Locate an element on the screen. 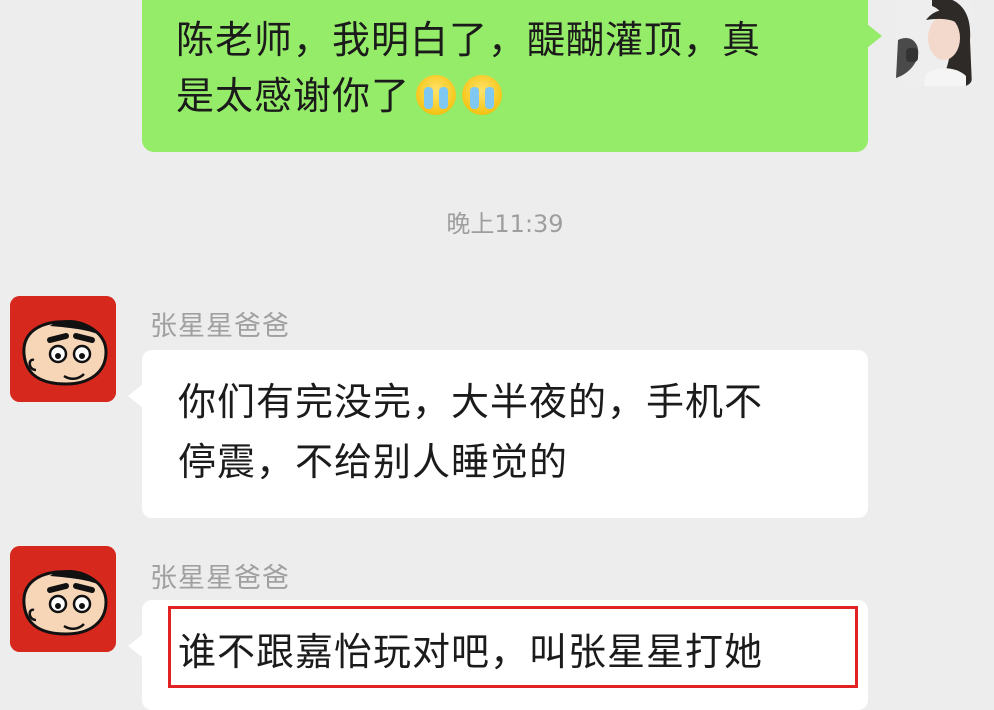  self-avatar is located at coordinates (934, 43).